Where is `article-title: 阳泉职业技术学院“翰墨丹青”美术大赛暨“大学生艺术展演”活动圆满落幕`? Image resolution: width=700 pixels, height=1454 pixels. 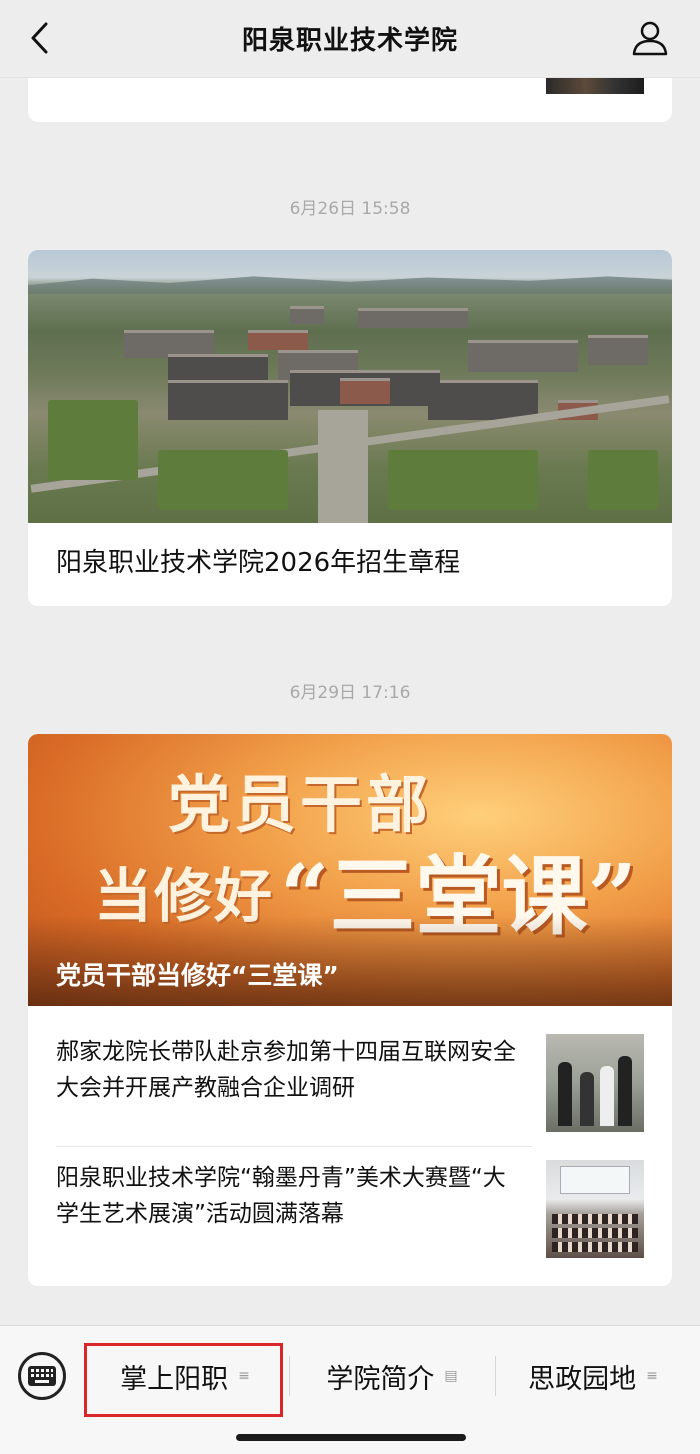 article-title: 阳泉职业技术学院“翰墨丹青”美术大赛暨“大学生艺术展演”活动圆满落幕 is located at coordinates (281, 1196).